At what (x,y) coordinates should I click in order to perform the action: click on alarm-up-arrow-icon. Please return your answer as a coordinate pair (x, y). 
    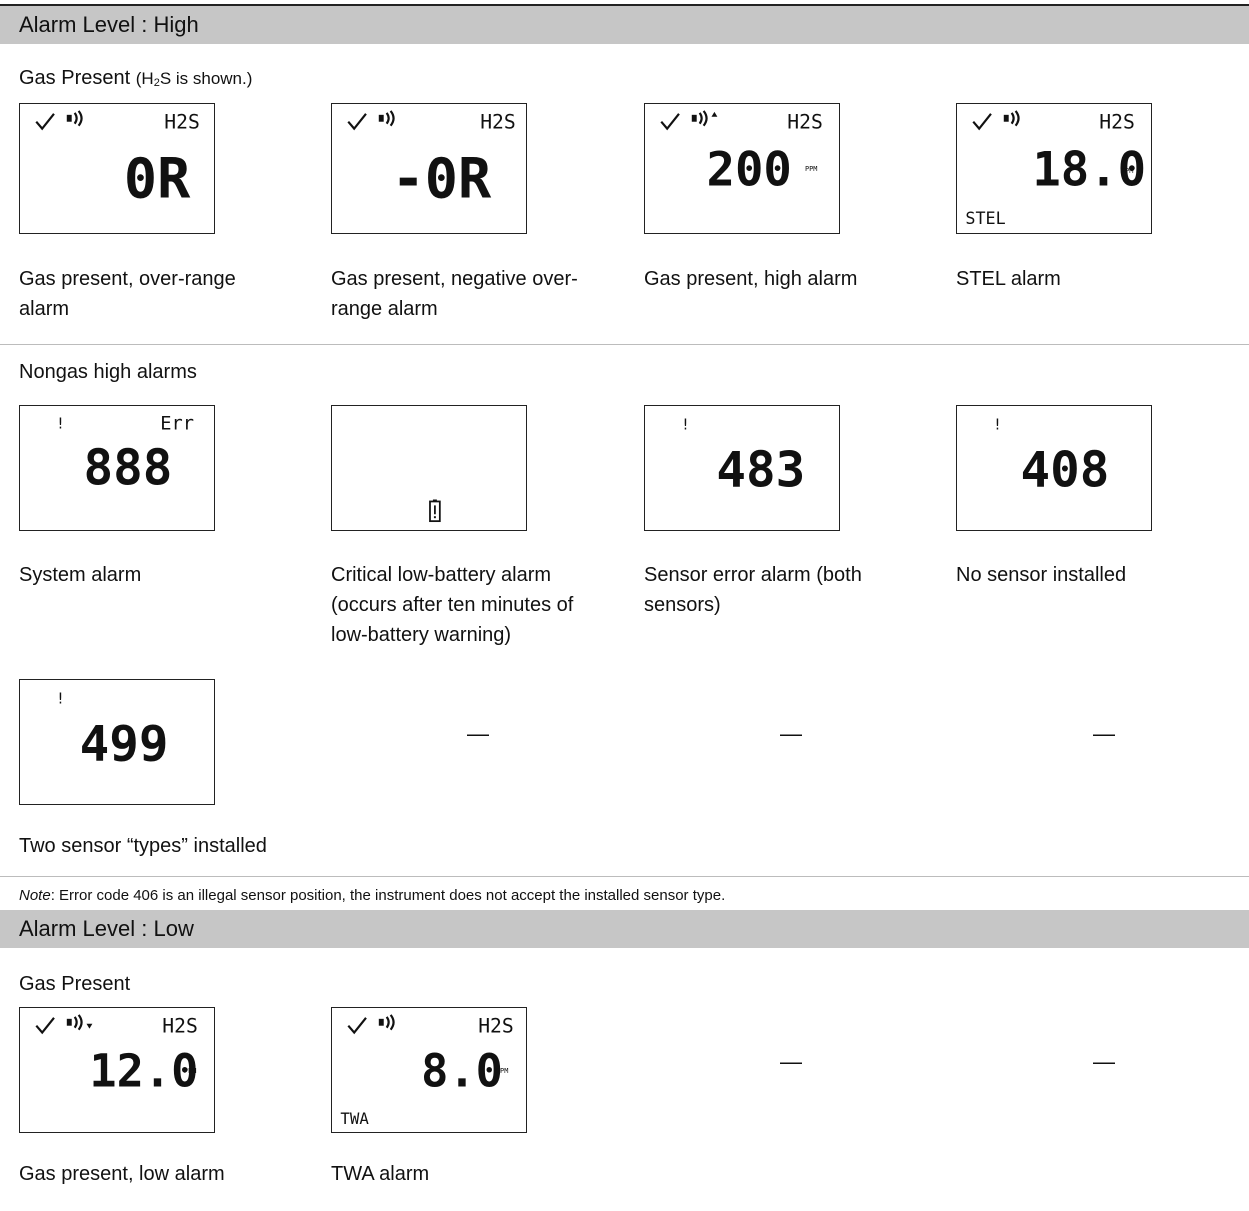
    Looking at the image, I should click on (714, 114).